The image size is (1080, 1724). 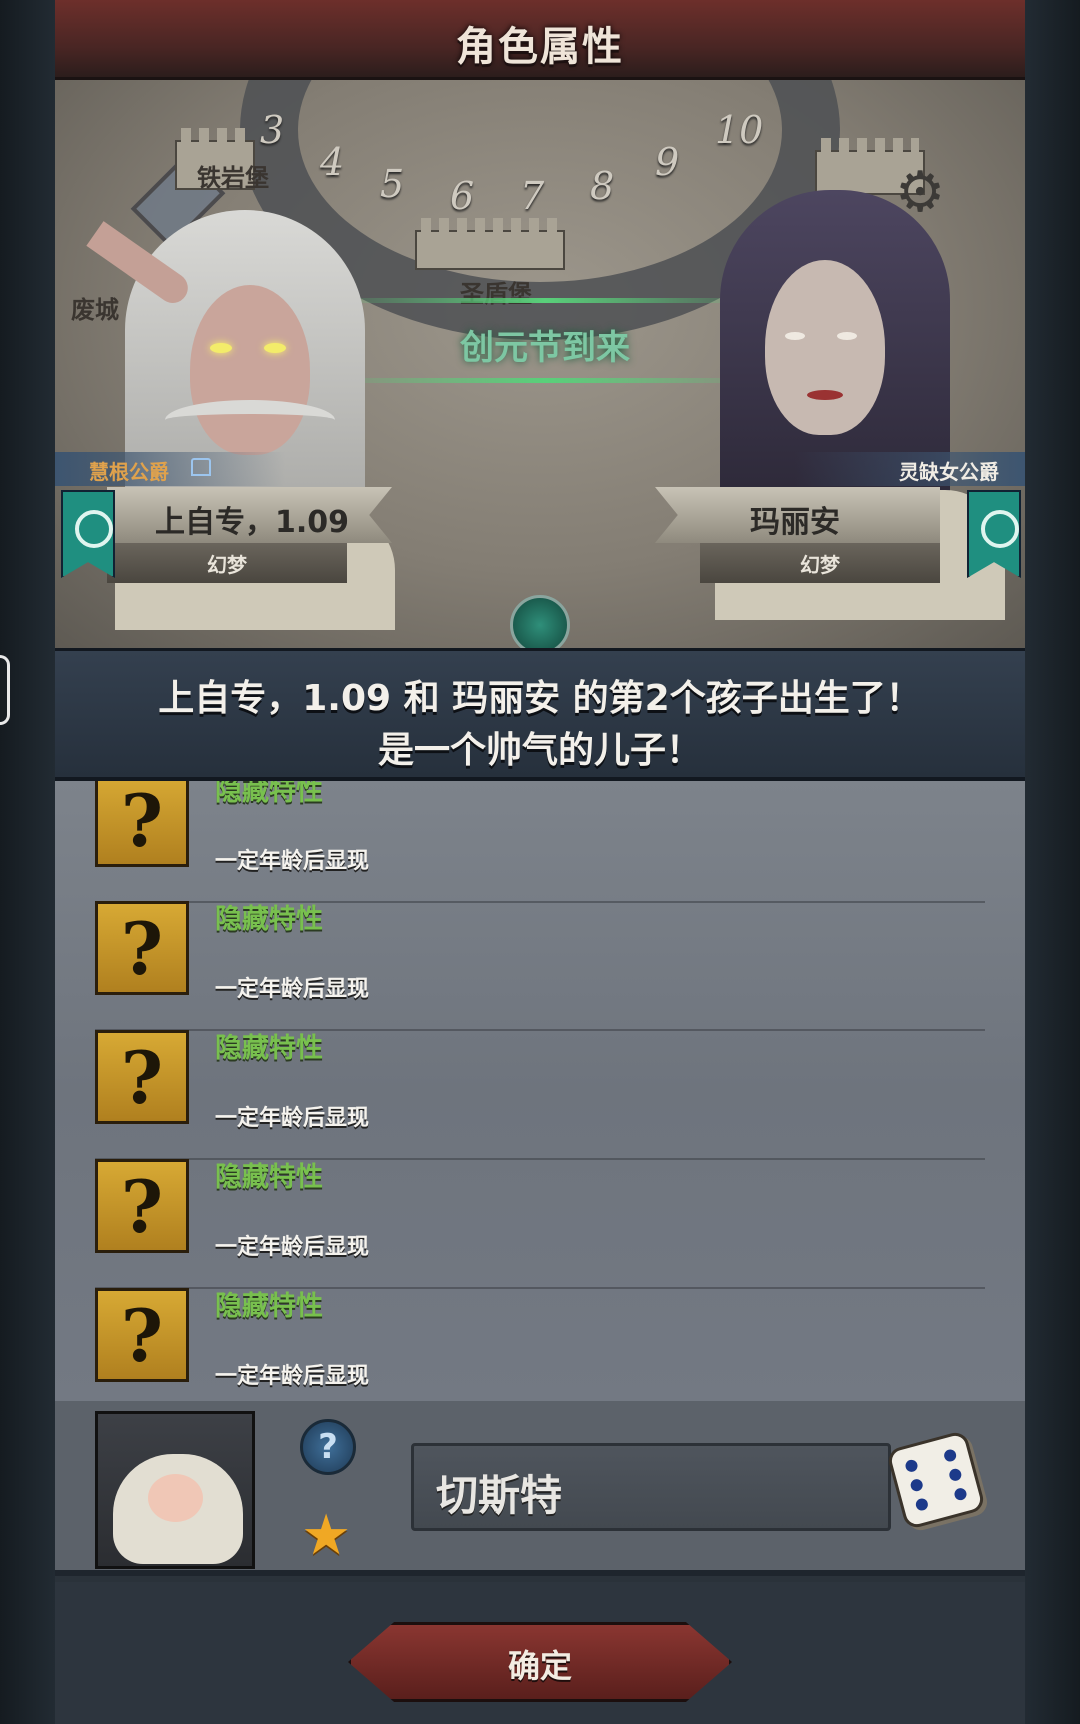 I want to click on mother-name-plate: 玛丽安, so click(x=797, y=515).